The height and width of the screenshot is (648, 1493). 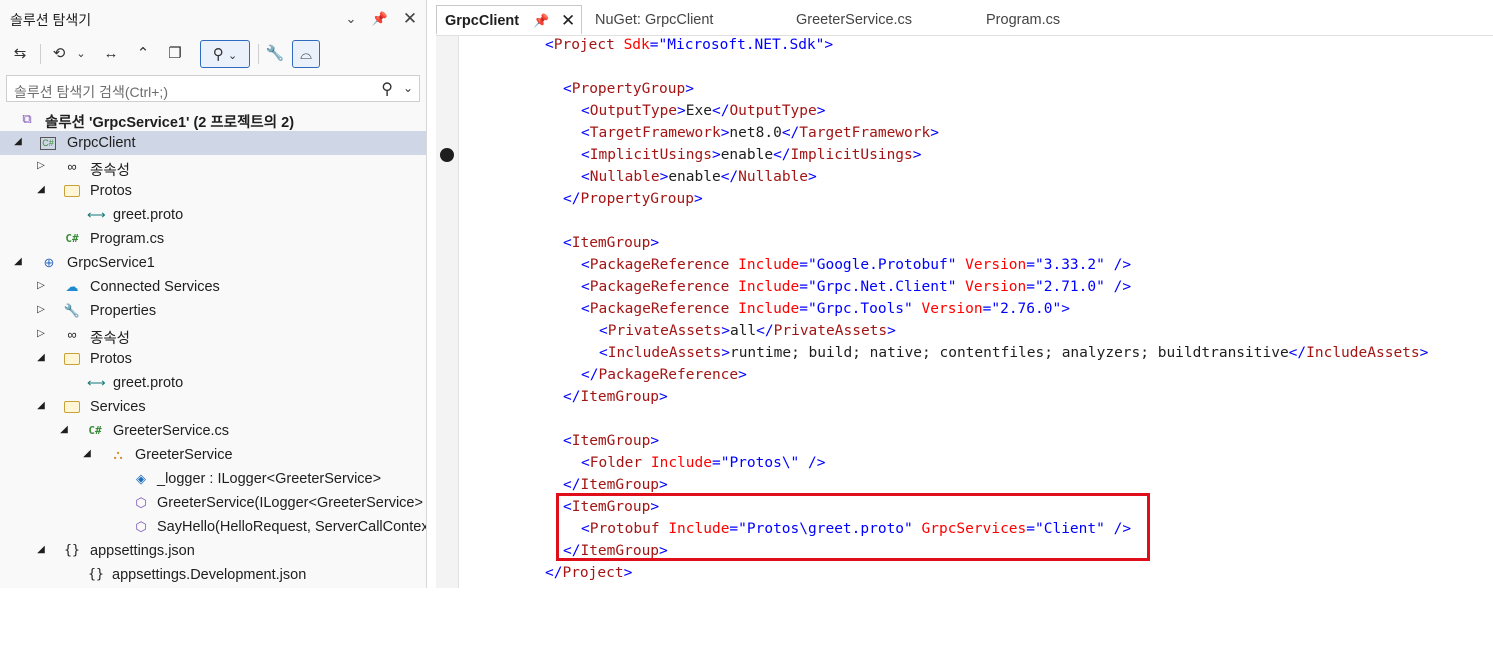 I want to click on code-token: ItemGroup, so click(x=620, y=485).